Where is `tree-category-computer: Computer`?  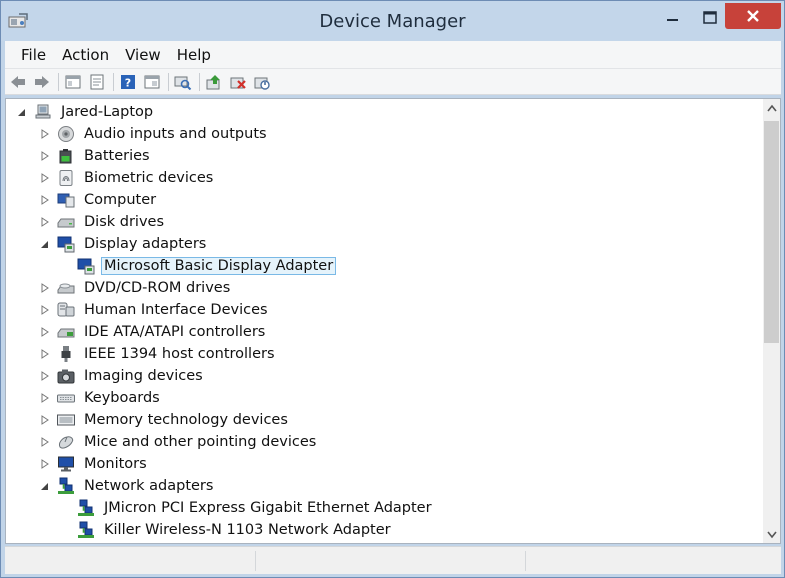
tree-category-computer: Computer is located at coordinates (382, 200).